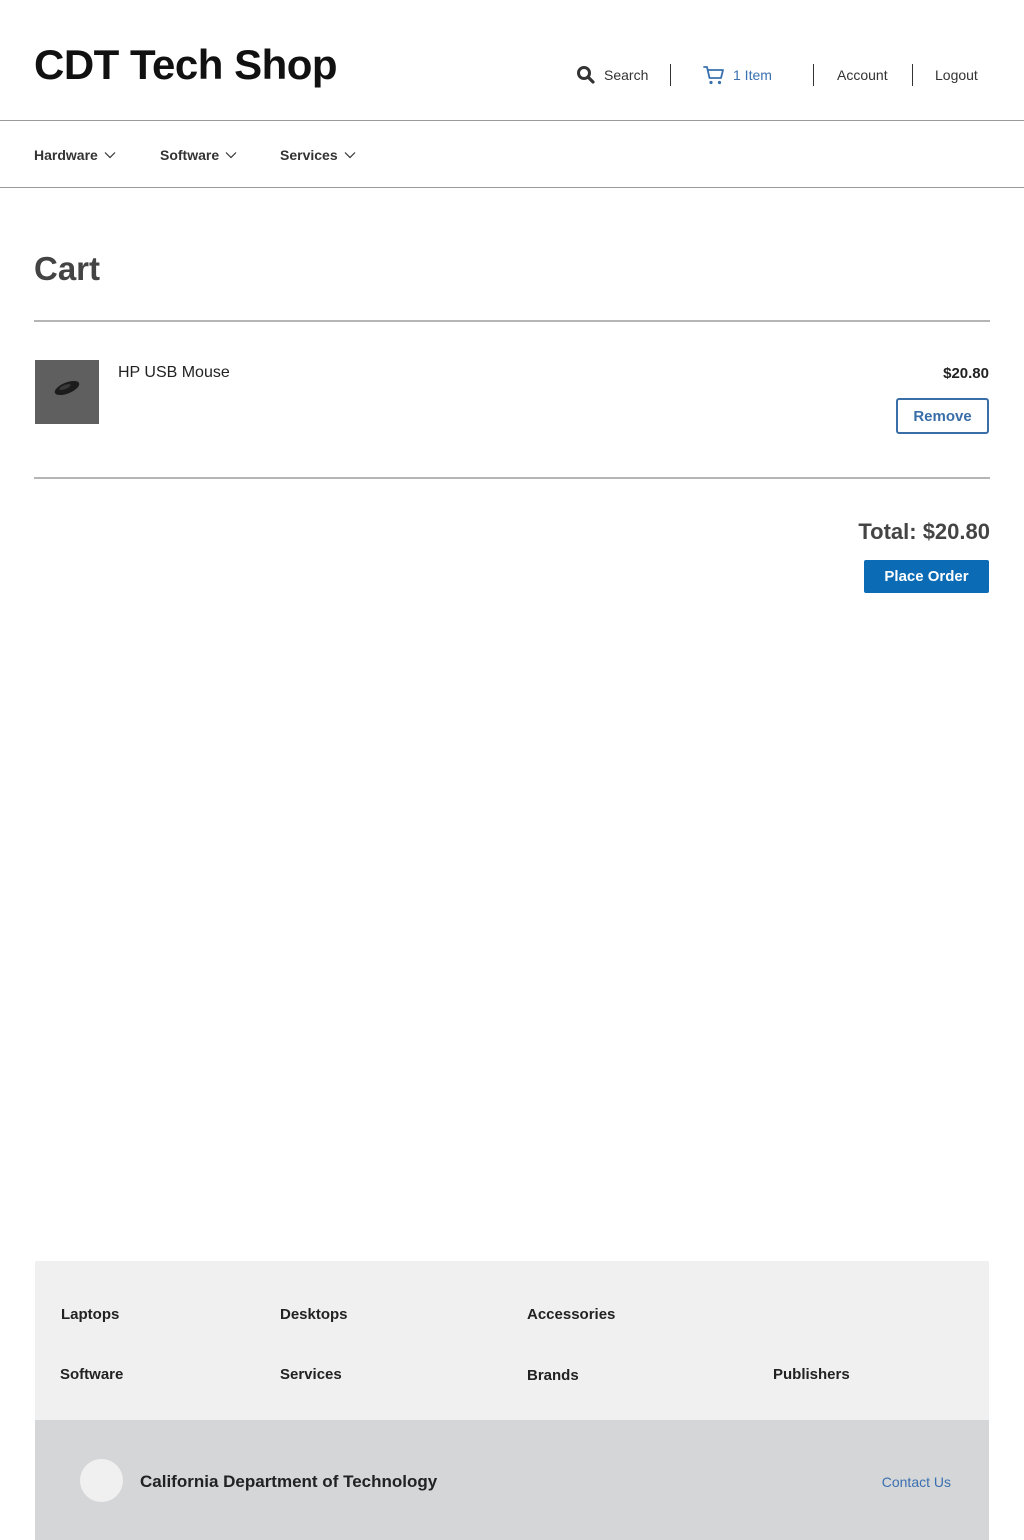 The height and width of the screenshot is (1540, 1024). I want to click on footer-link-services: Services, so click(311, 1375).